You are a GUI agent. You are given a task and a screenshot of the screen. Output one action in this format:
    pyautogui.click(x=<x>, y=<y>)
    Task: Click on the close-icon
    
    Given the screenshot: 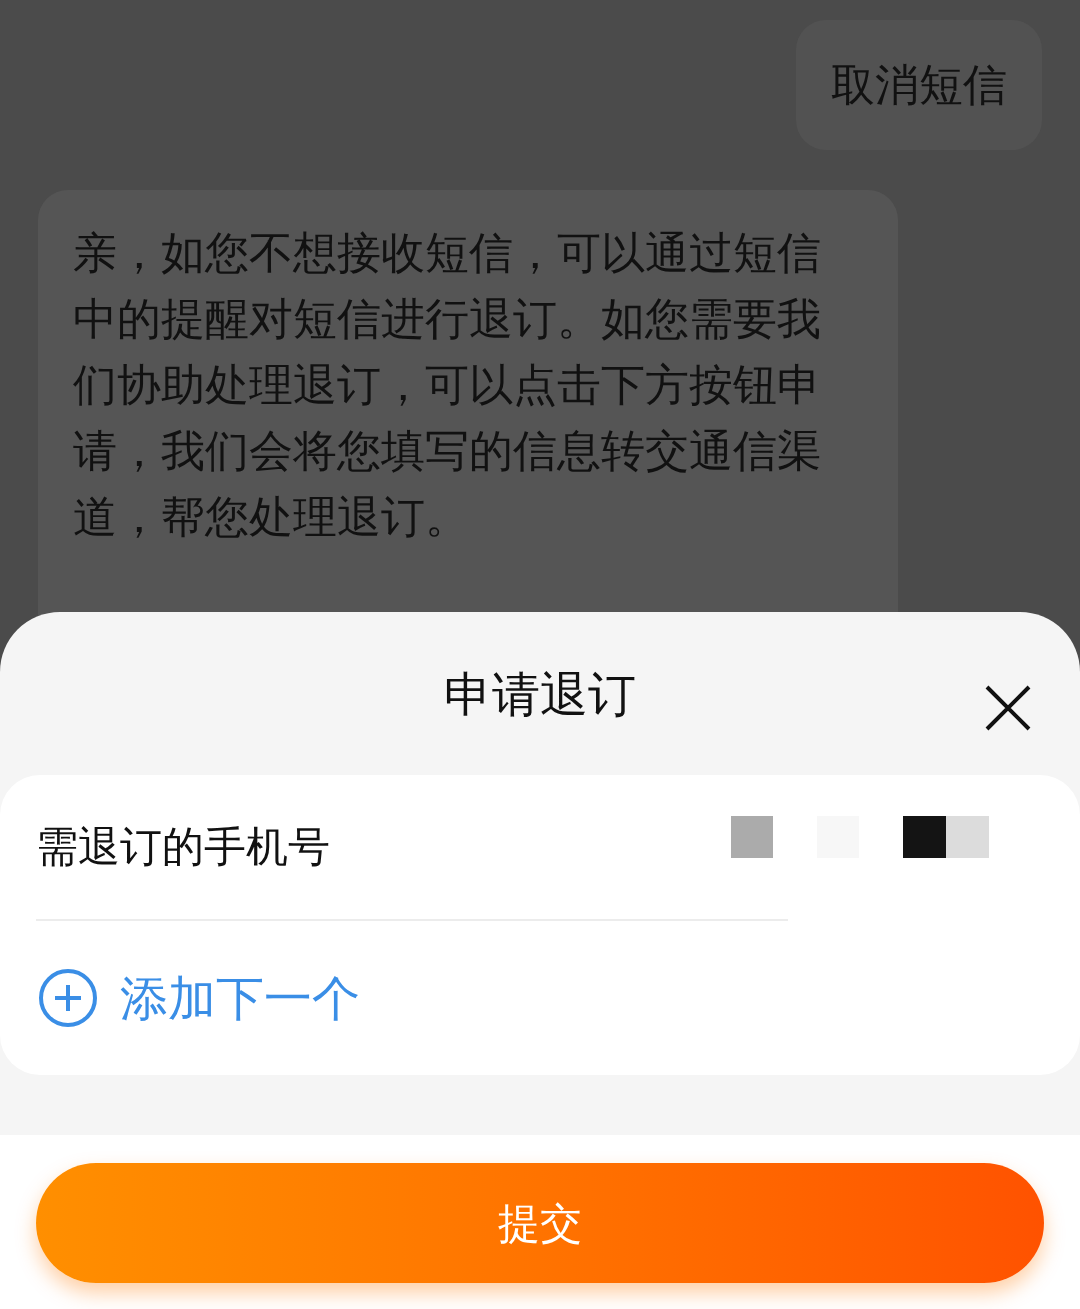 What is the action you would take?
    pyautogui.click(x=1008, y=708)
    